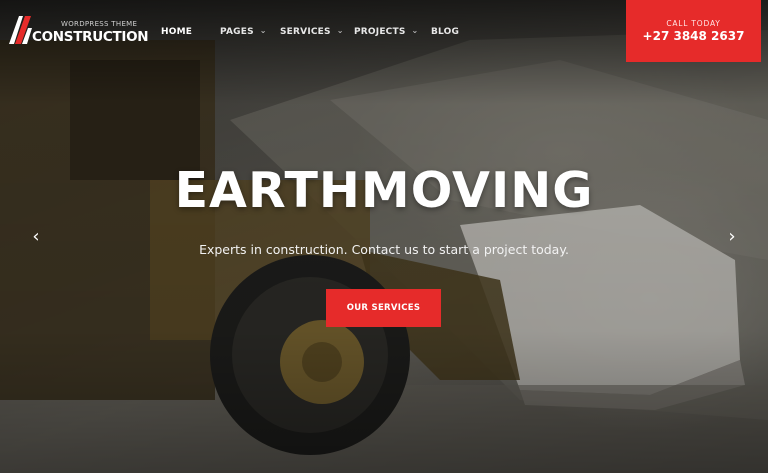  I want to click on nav-item-services: SERVICES ⌄, so click(312, 31).